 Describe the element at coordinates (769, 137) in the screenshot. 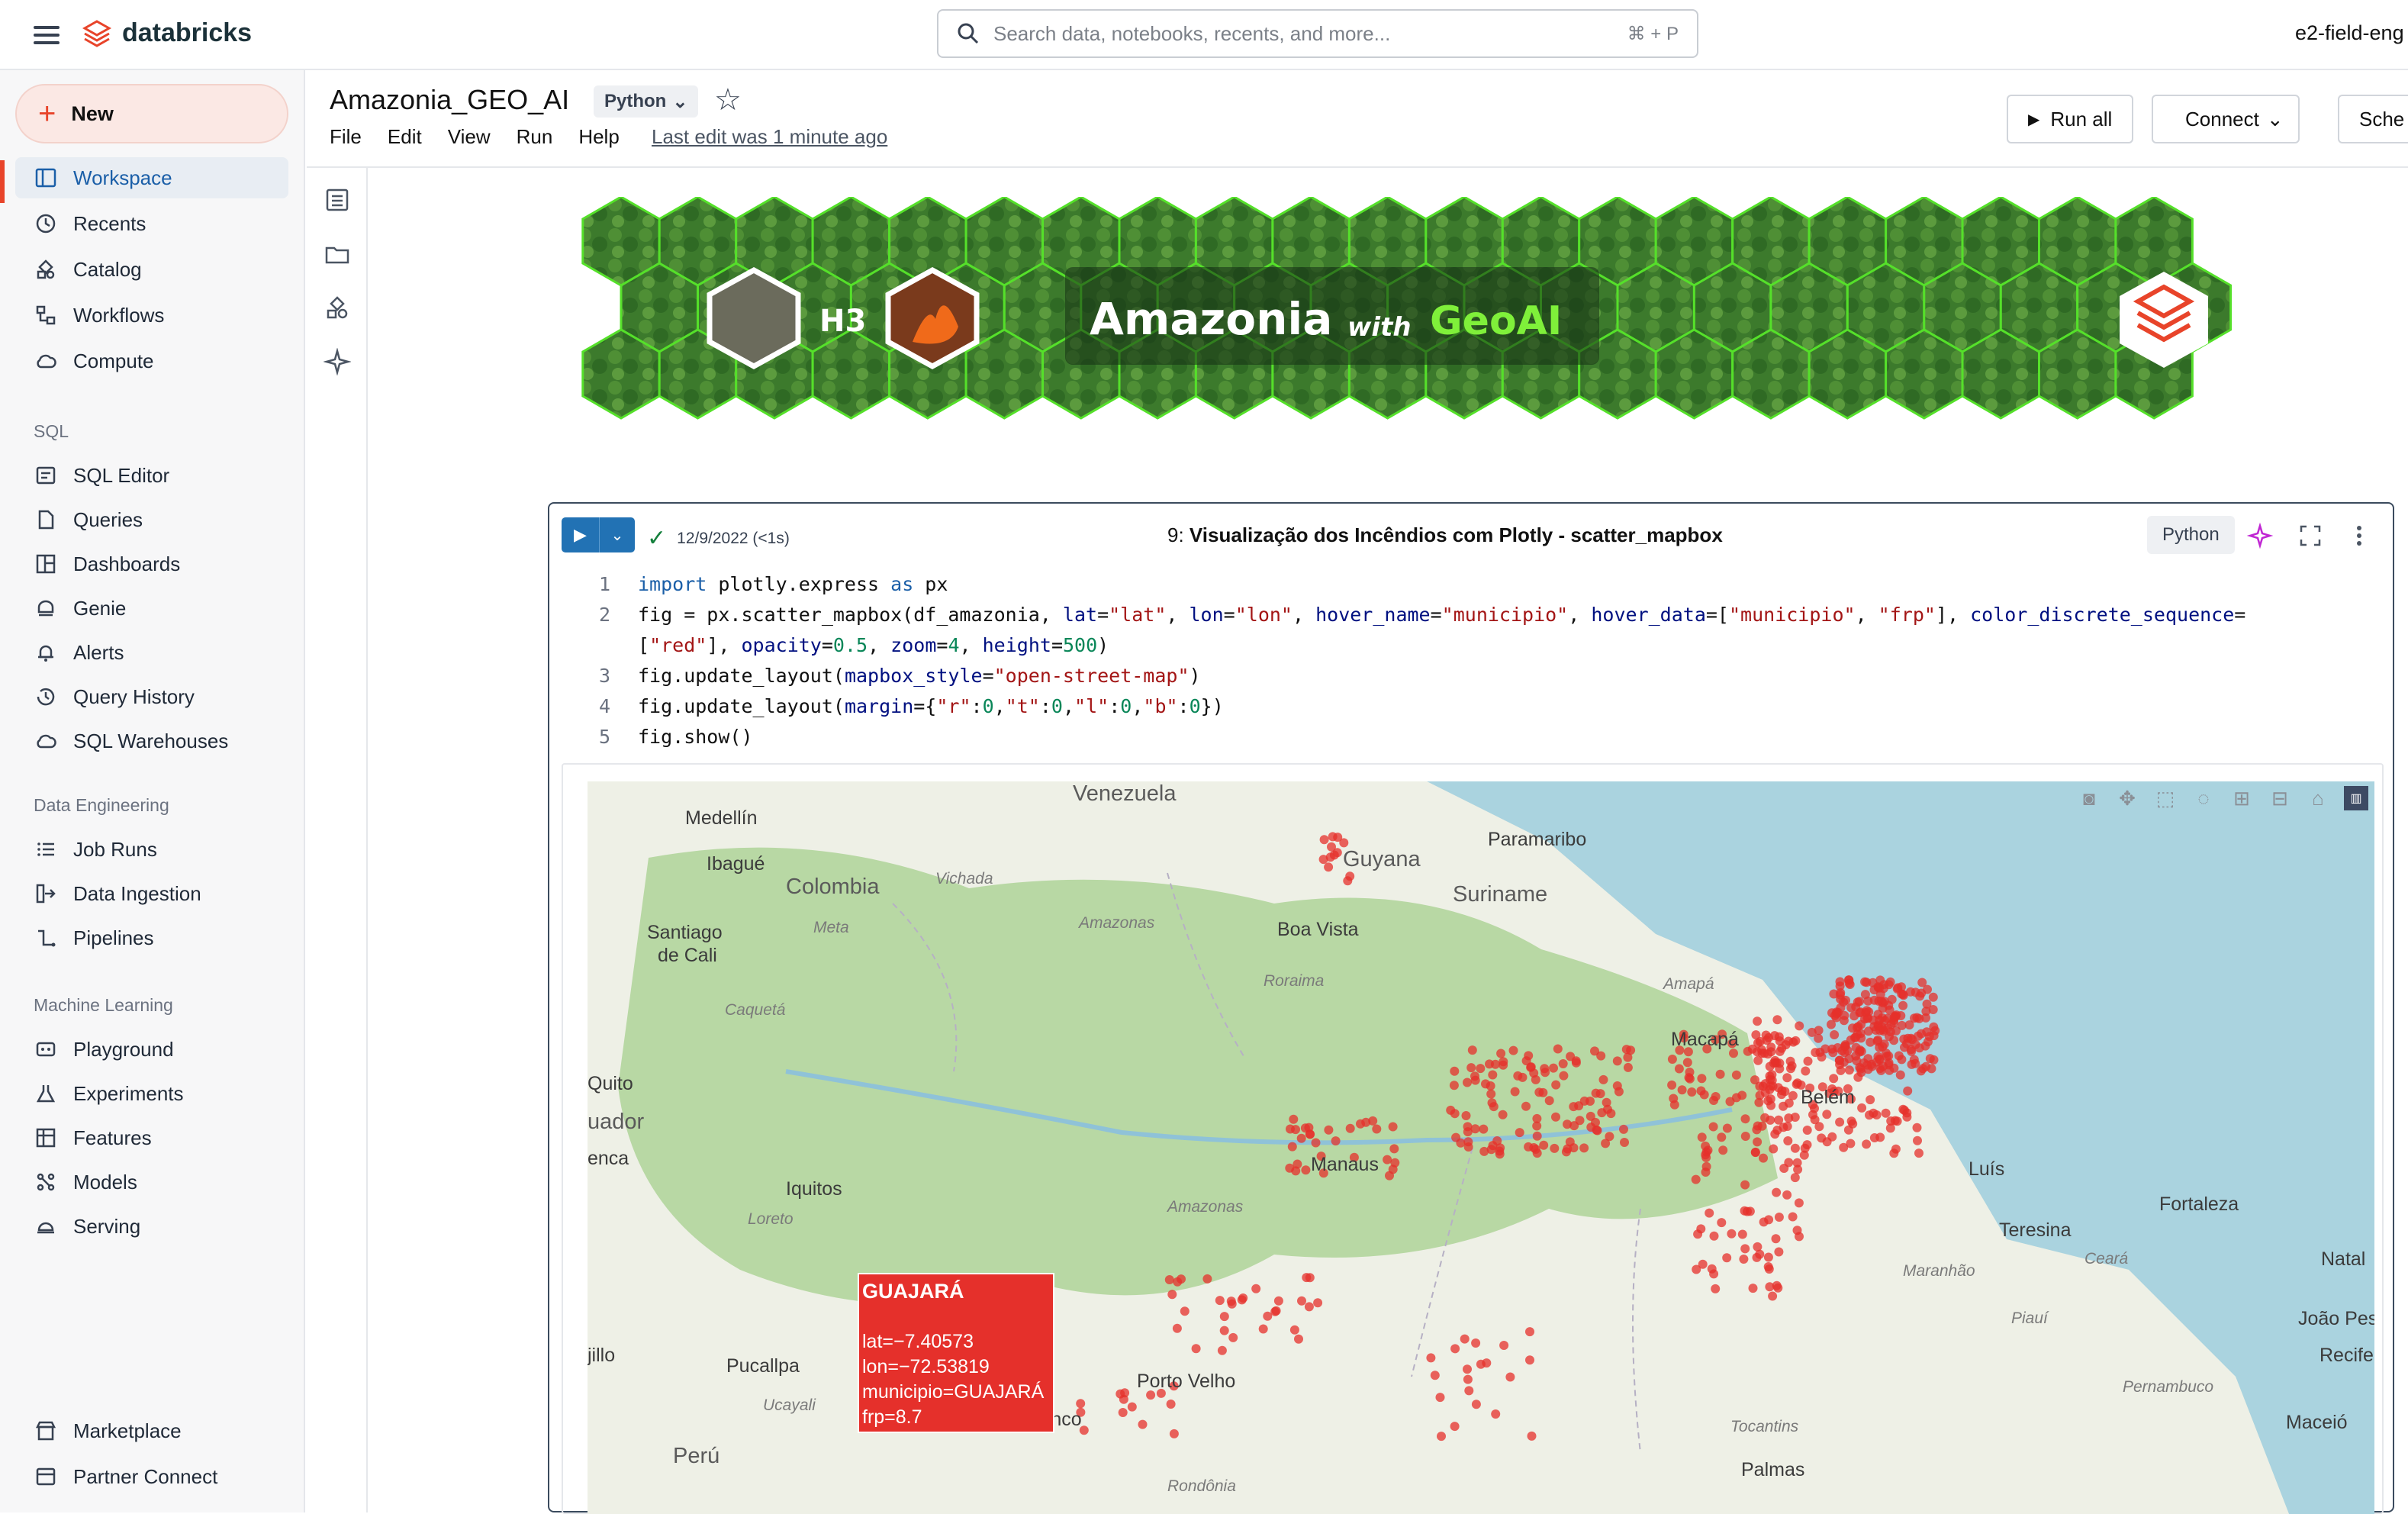

I see `last-edit-link: Last edit was 1 minute ago` at that location.